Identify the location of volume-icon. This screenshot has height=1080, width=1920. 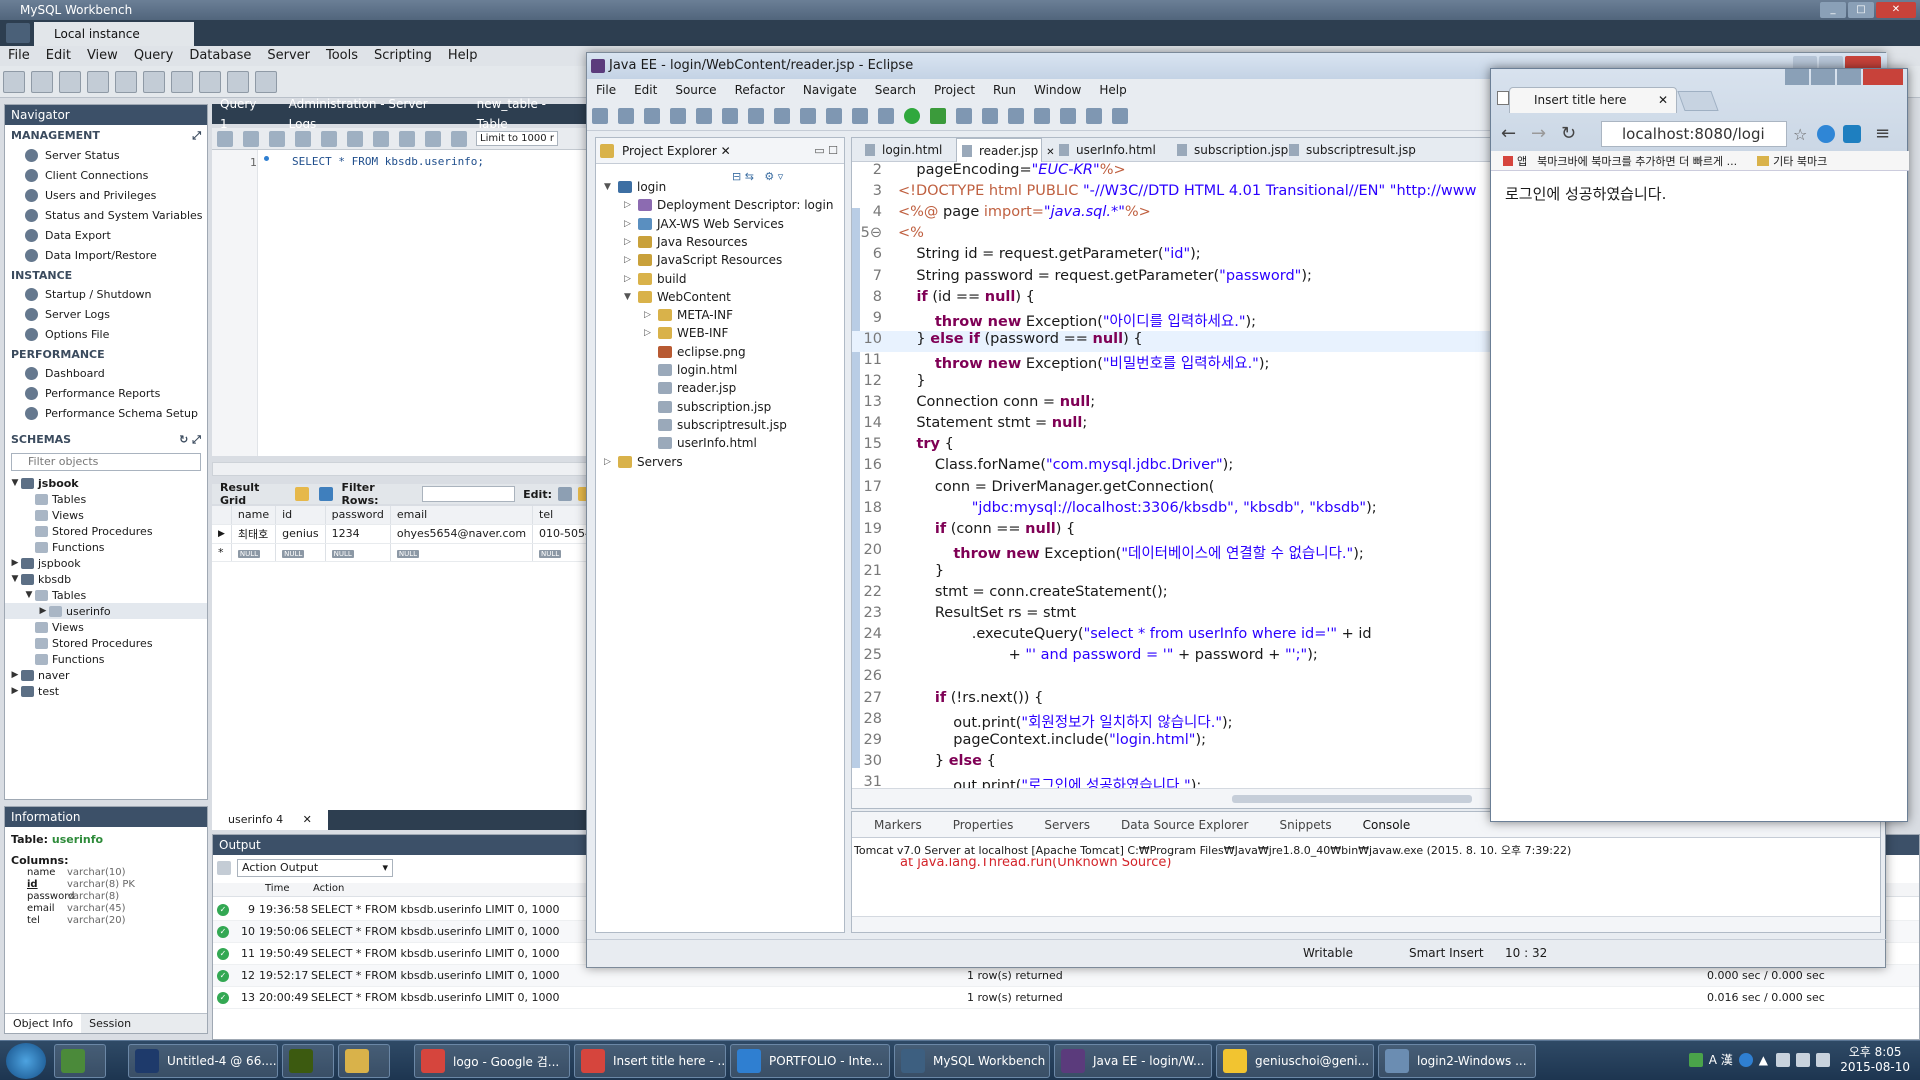
(1823, 1059).